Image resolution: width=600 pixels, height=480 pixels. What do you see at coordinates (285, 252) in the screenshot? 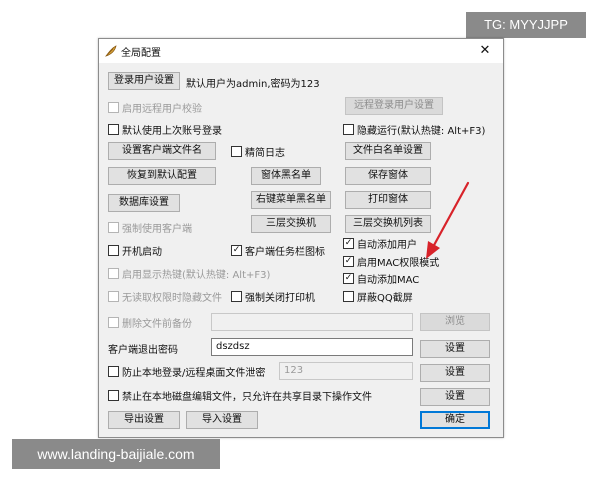
I see `taskbar-icon-check-label: 客户端任务栏图标` at bounding box center [285, 252].